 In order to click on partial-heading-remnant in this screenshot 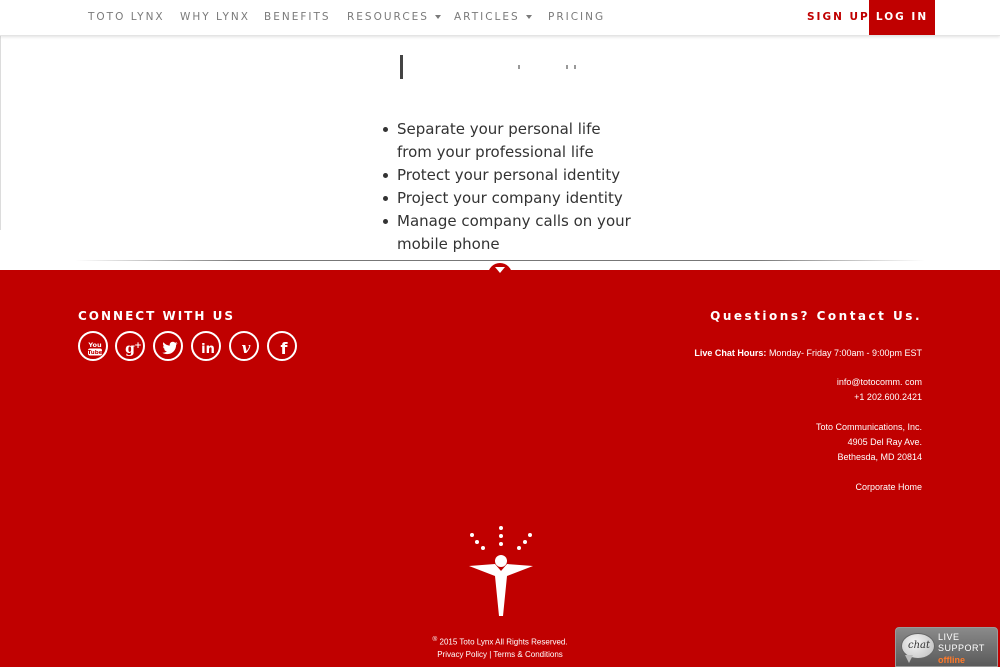, I will do `click(500, 67)`.